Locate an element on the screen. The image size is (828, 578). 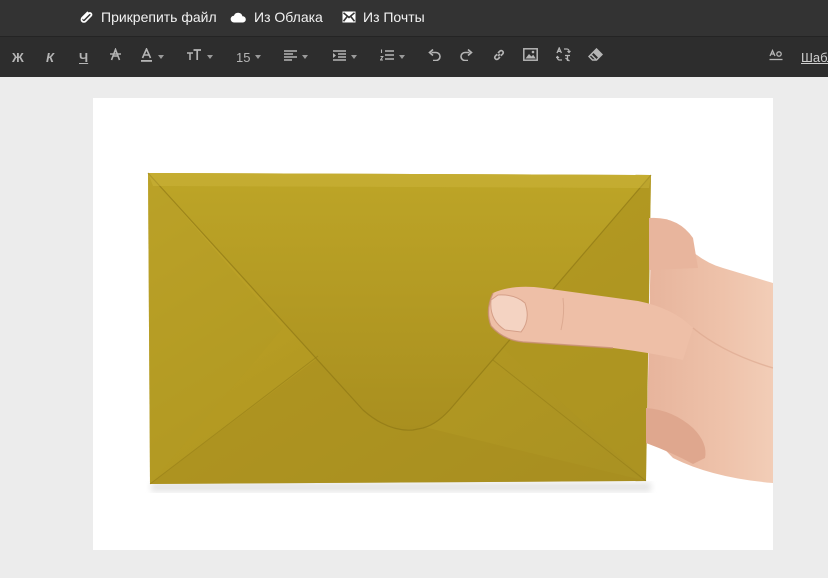
italic-label: К is located at coordinates (50, 57).